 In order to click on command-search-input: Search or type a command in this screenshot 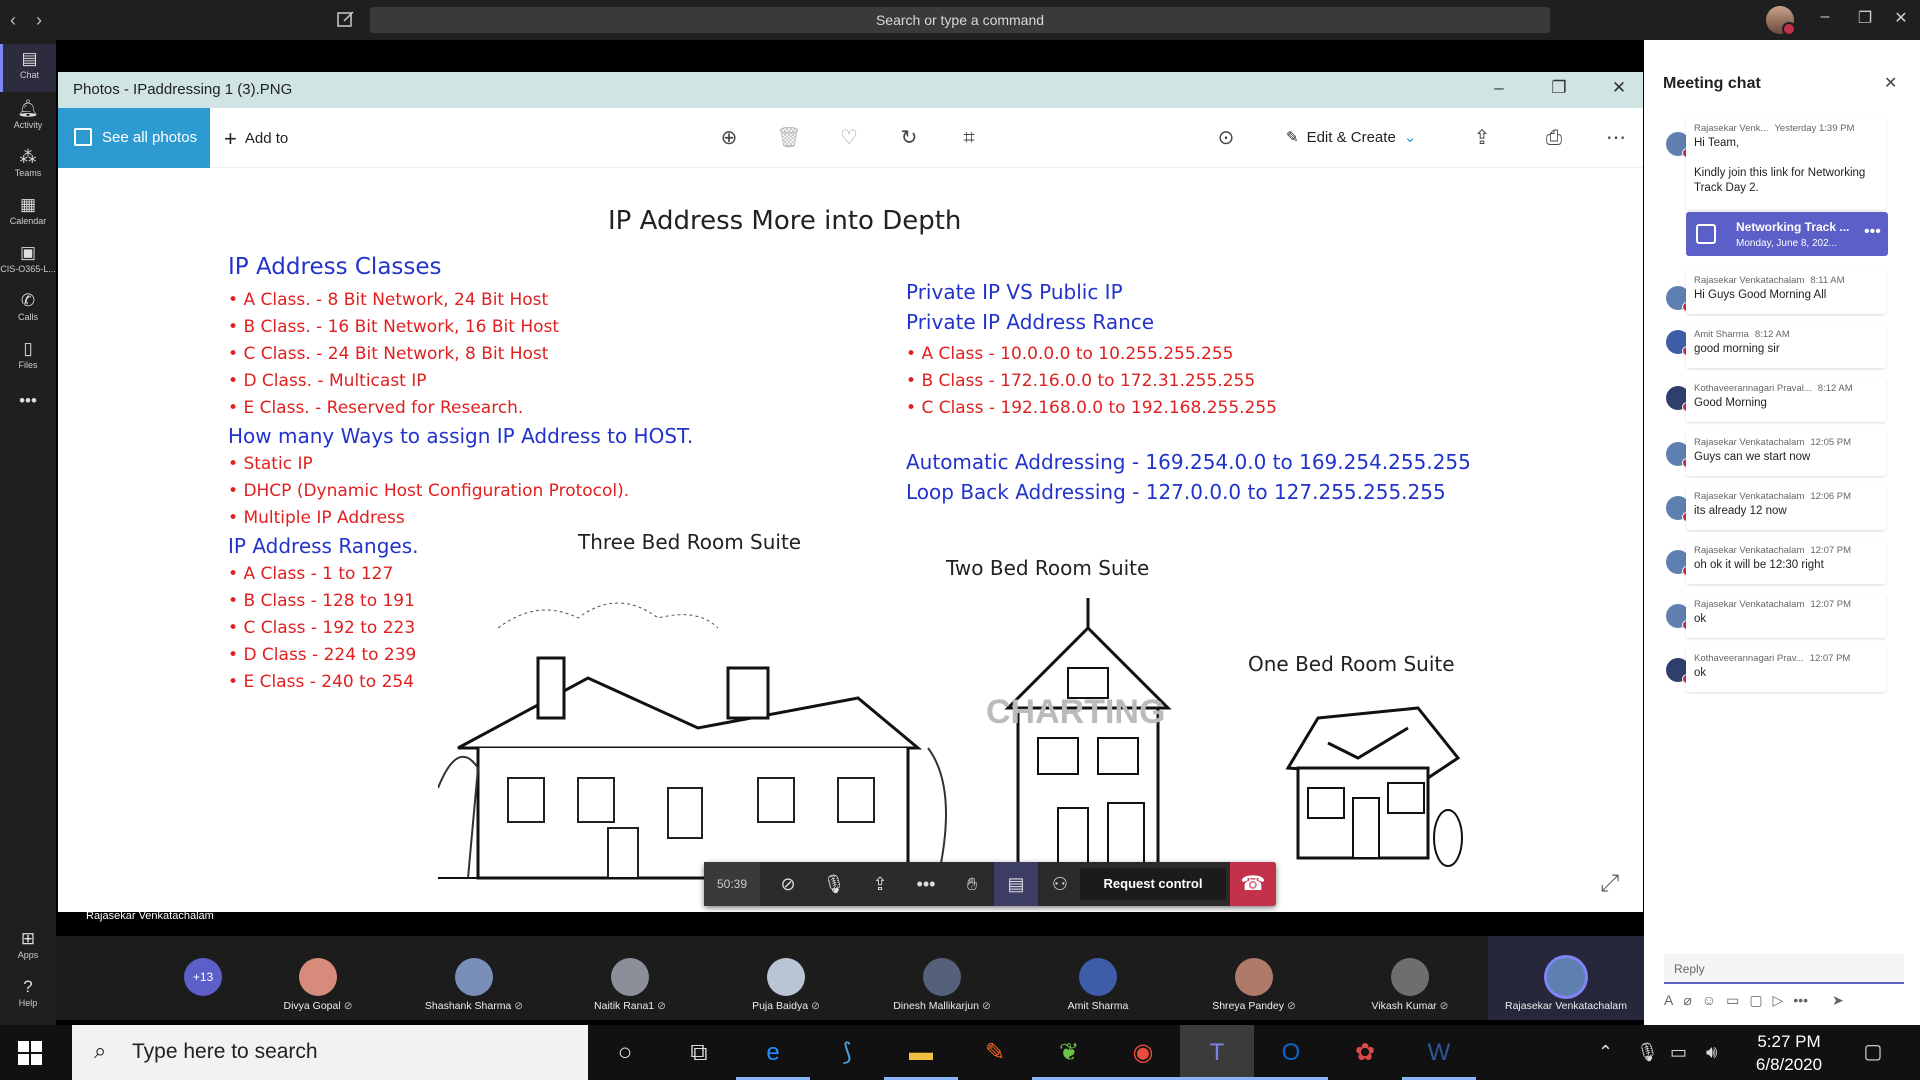, I will do `click(960, 20)`.